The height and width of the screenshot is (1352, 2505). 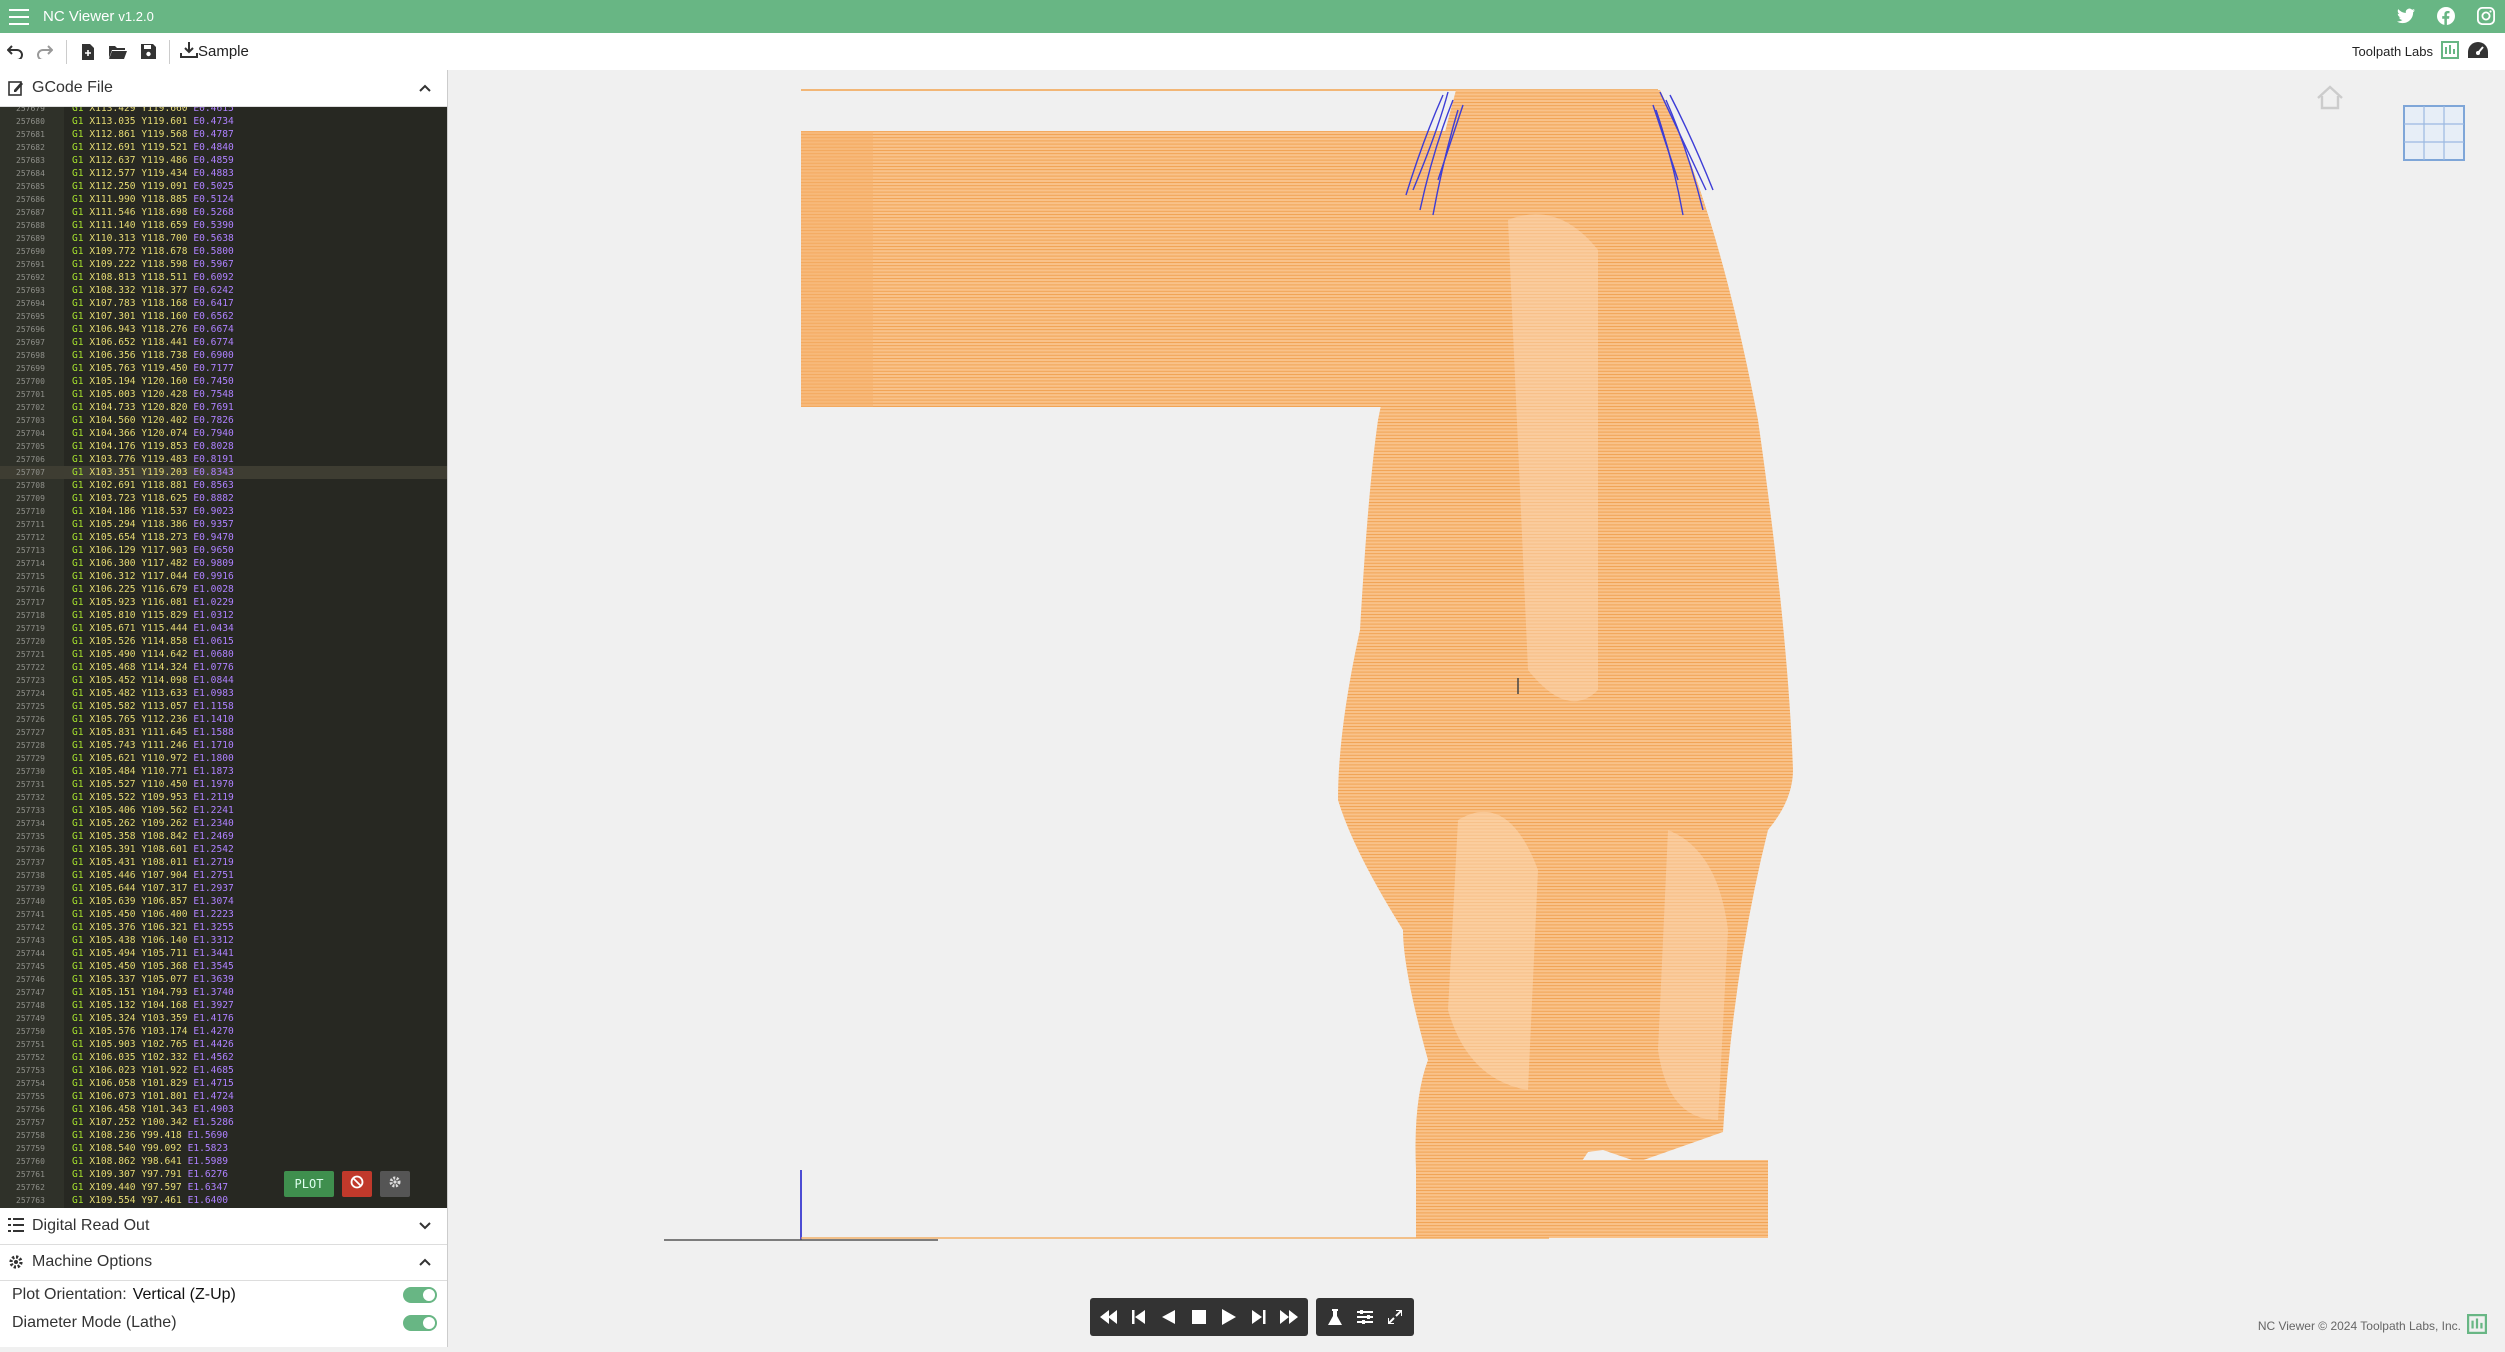 I want to click on code-line: 257679 G1 X113.429 Y119.660 E0.4615, so click(x=223, y=111).